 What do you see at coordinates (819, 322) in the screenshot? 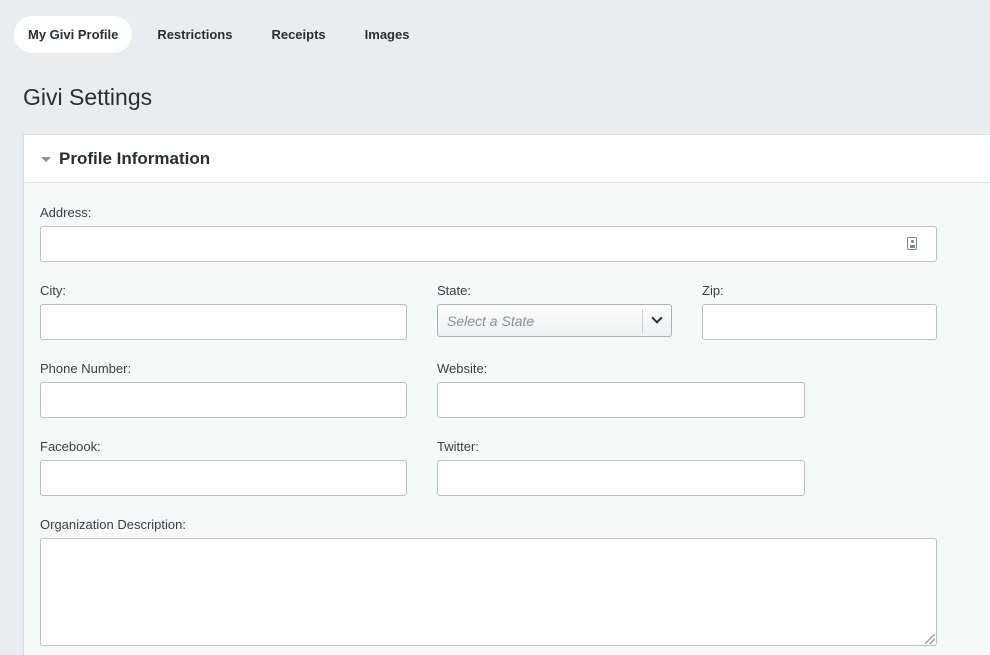
I see `zip-input` at bounding box center [819, 322].